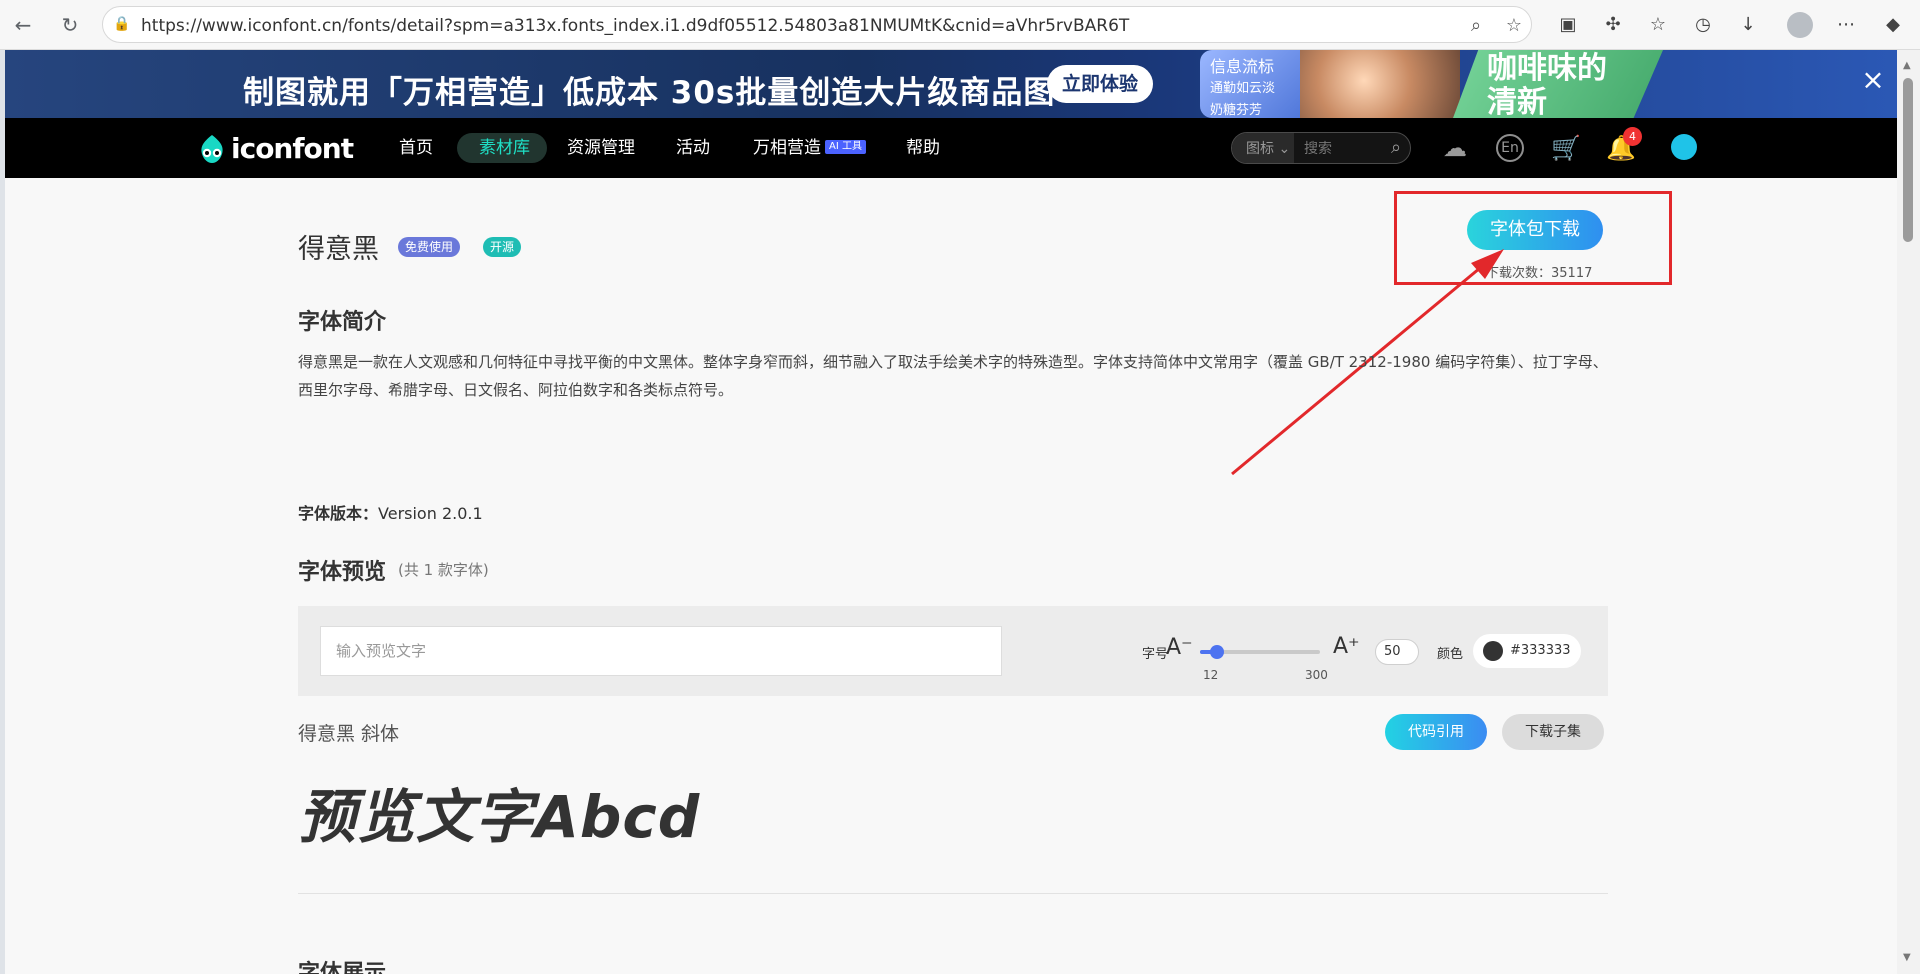 This screenshot has height=974, width=1920. I want to click on font-showcase-title: 字体展示, so click(342, 967).